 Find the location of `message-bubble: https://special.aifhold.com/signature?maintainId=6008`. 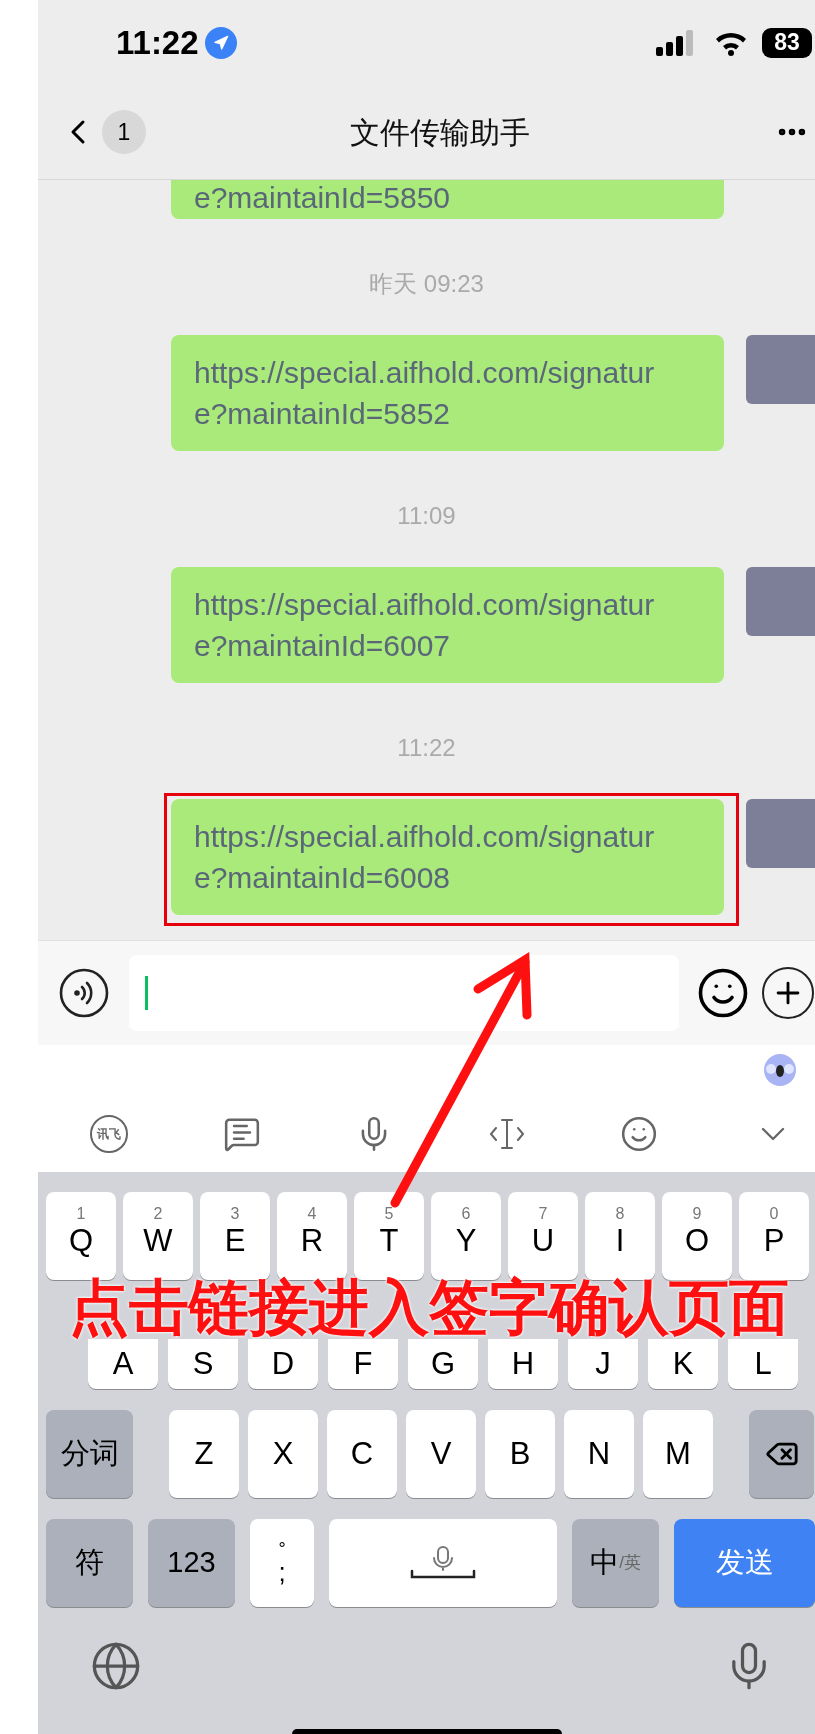

message-bubble: https://special.aifhold.com/signature?maintainId=6008 is located at coordinates (447, 857).